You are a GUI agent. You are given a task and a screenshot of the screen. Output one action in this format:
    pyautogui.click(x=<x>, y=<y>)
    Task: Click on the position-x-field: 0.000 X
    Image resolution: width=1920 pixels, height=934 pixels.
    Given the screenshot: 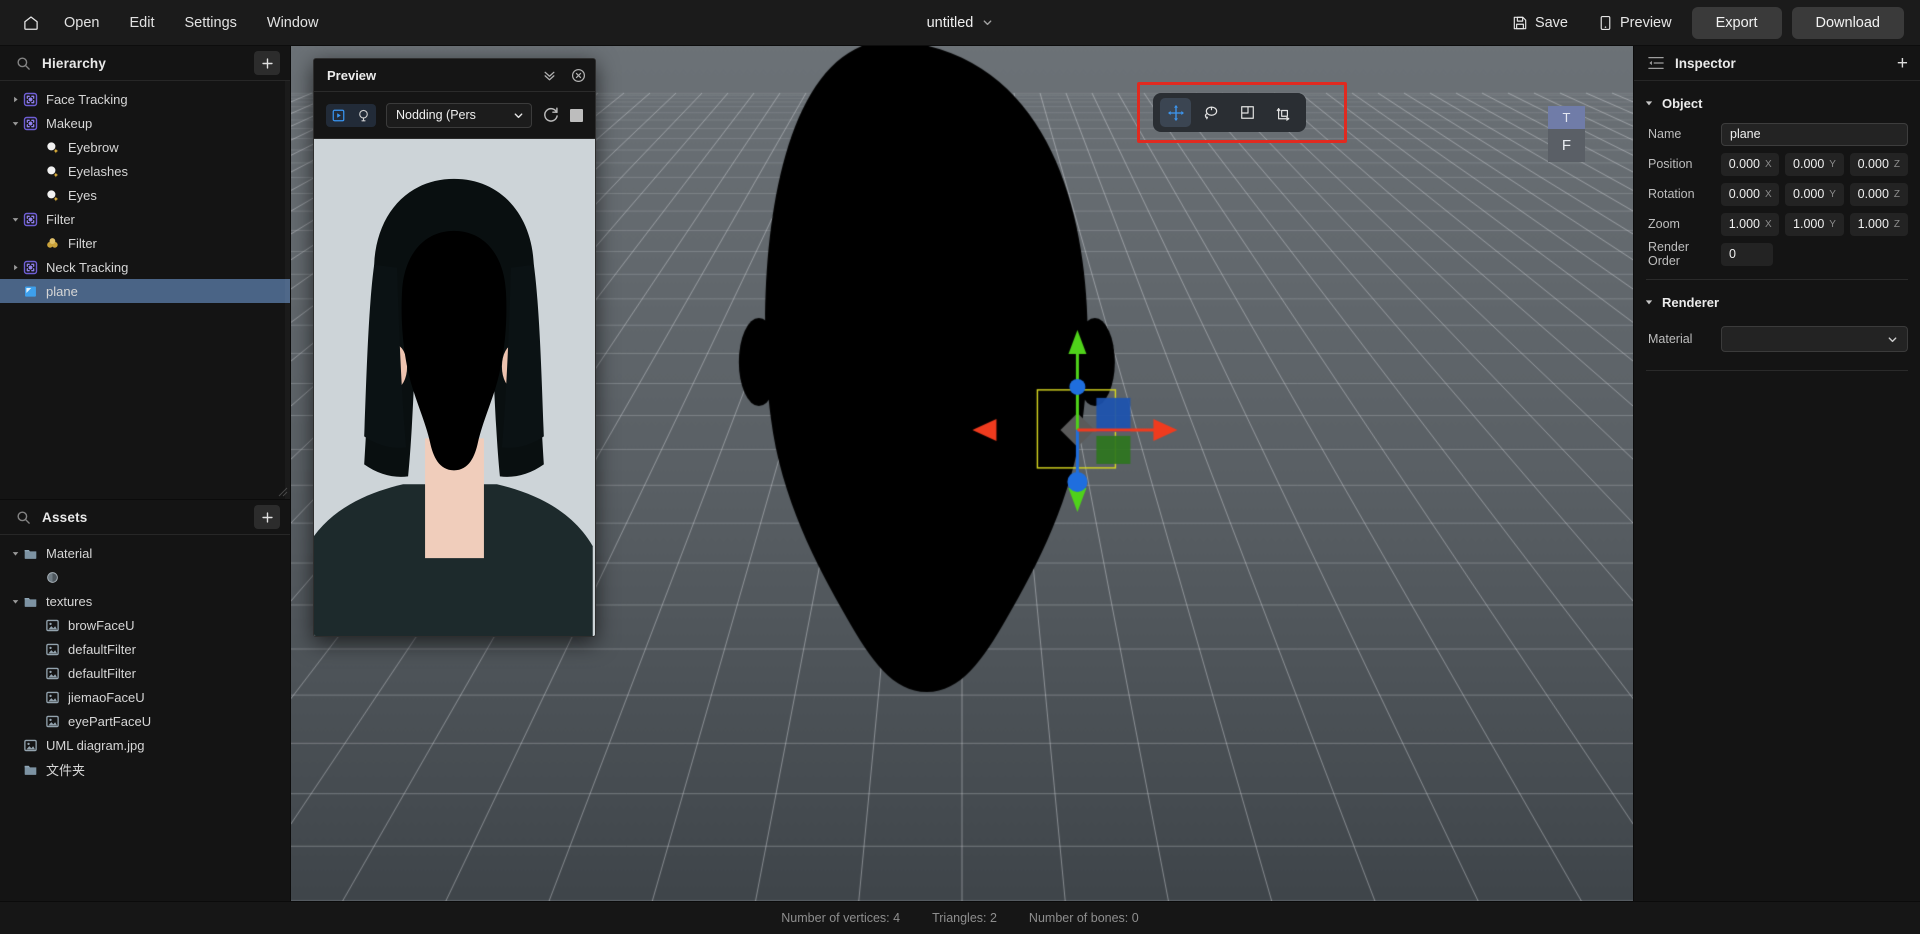 What is the action you would take?
    pyautogui.click(x=1750, y=164)
    